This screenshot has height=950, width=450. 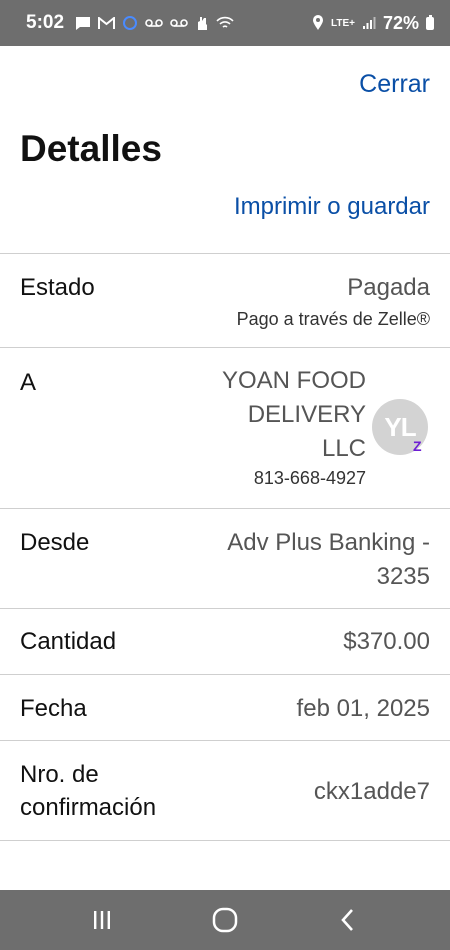 What do you see at coordinates (333, 319) in the screenshot?
I see `payment-method-note: Pago a través de Zelle®` at bounding box center [333, 319].